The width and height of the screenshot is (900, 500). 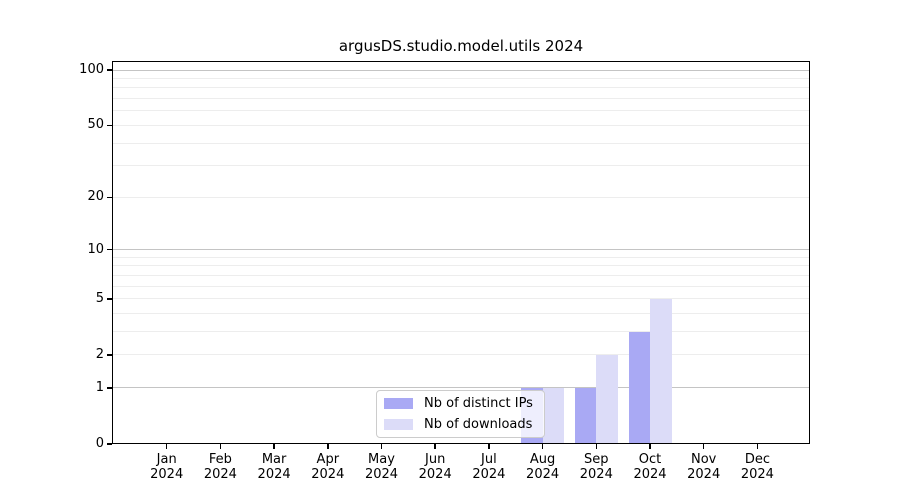 I want to click on y-tick-label: 0, so click(x=99, y=443).